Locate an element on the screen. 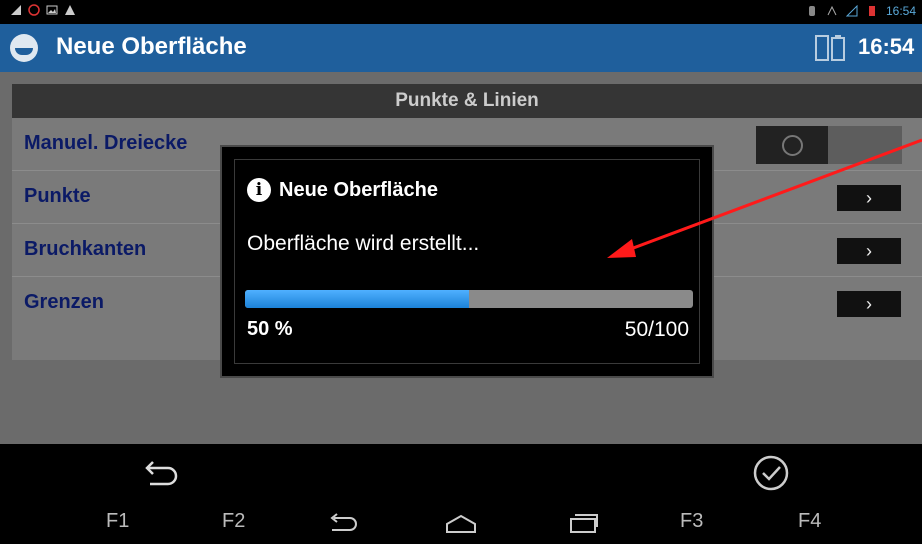  row-label: Punkte is located at coordinates (57, 196).